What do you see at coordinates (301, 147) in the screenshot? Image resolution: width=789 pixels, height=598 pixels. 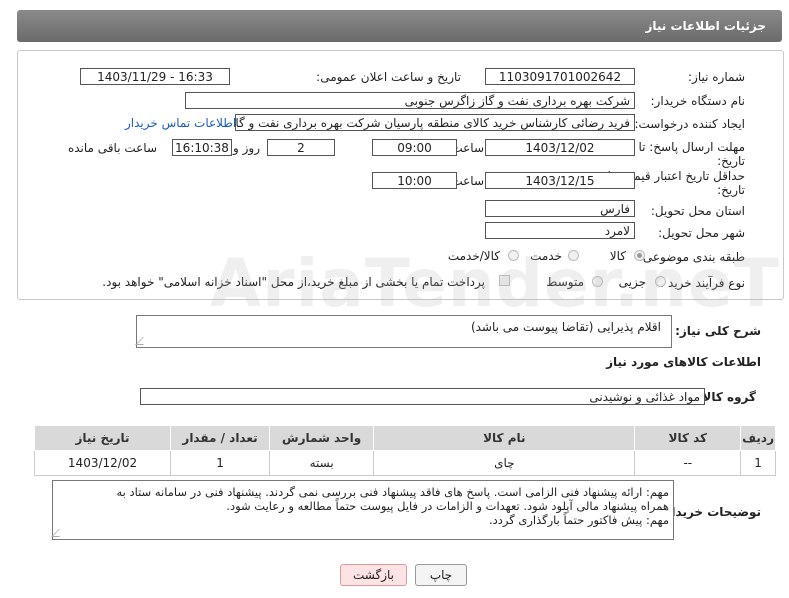 I see `days-field: 2` at bounding box center [301, 147].